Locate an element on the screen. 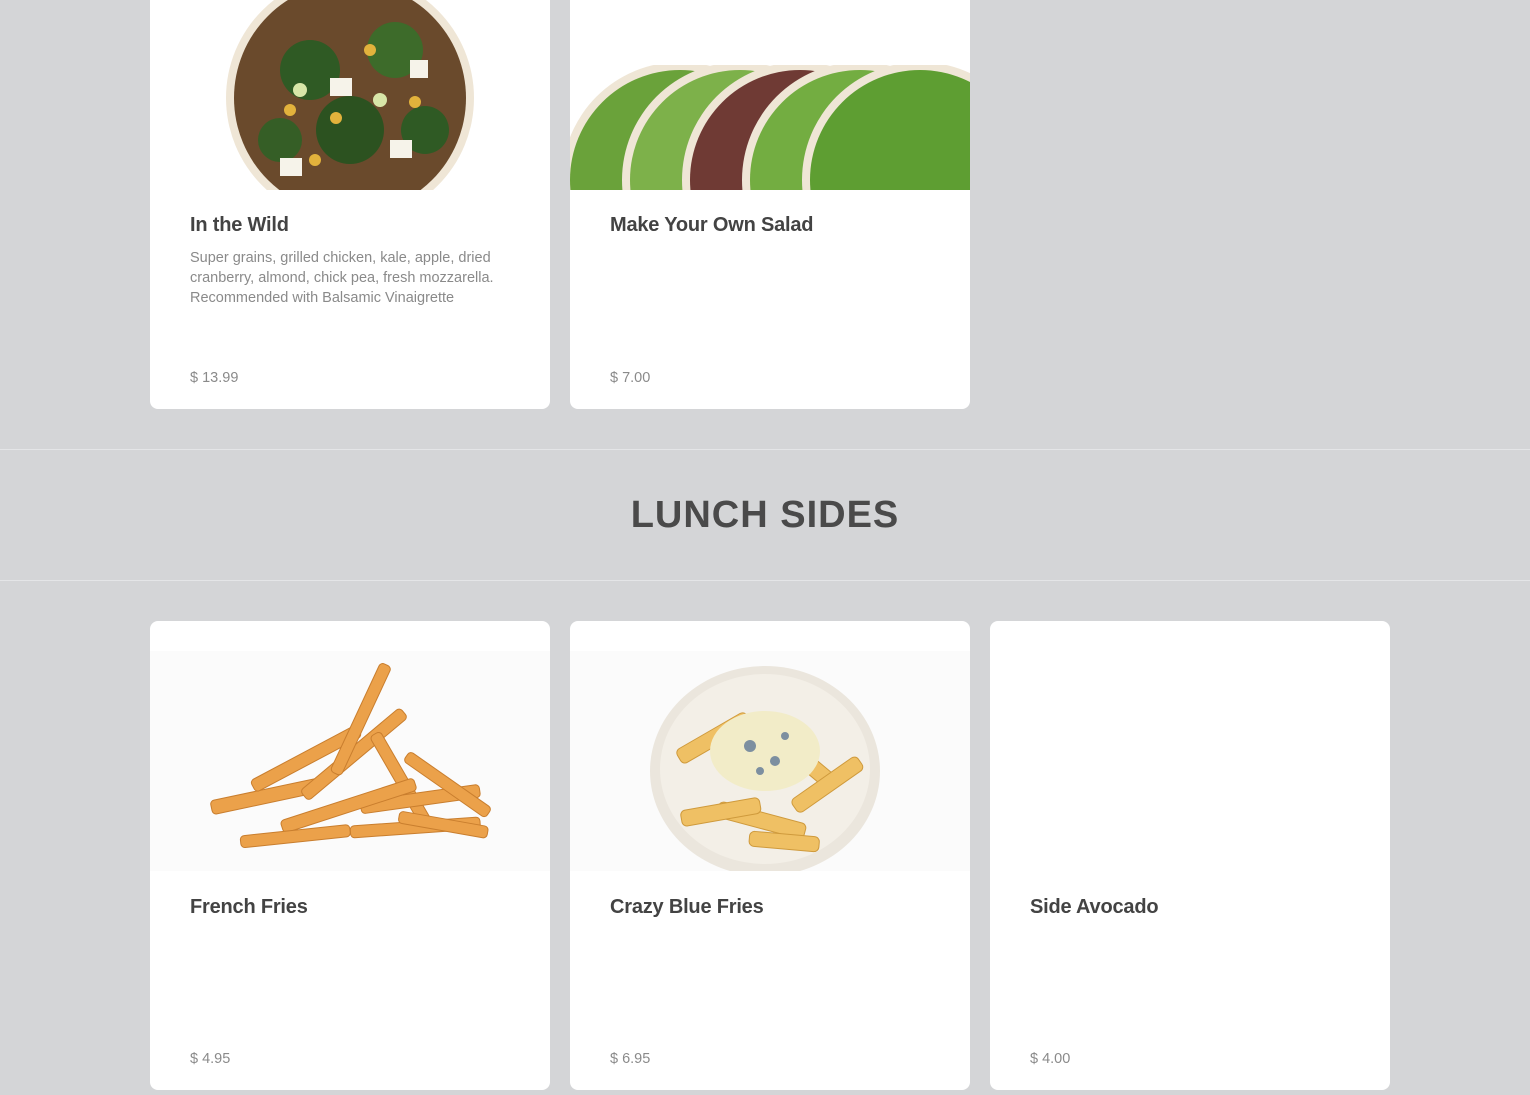 The width and height of the screenshot is (1530, 1095). item-price: $ 4.00 is located at coordinates (1050, 1059).